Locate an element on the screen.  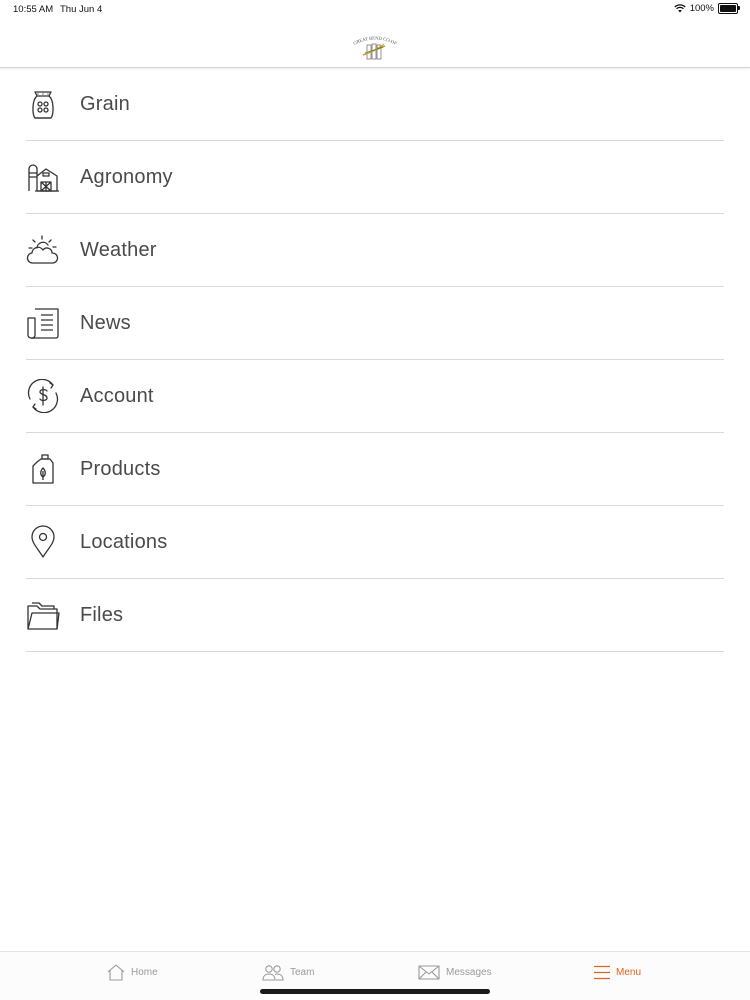
tab-team: Team is located at coordinates (288, 972).